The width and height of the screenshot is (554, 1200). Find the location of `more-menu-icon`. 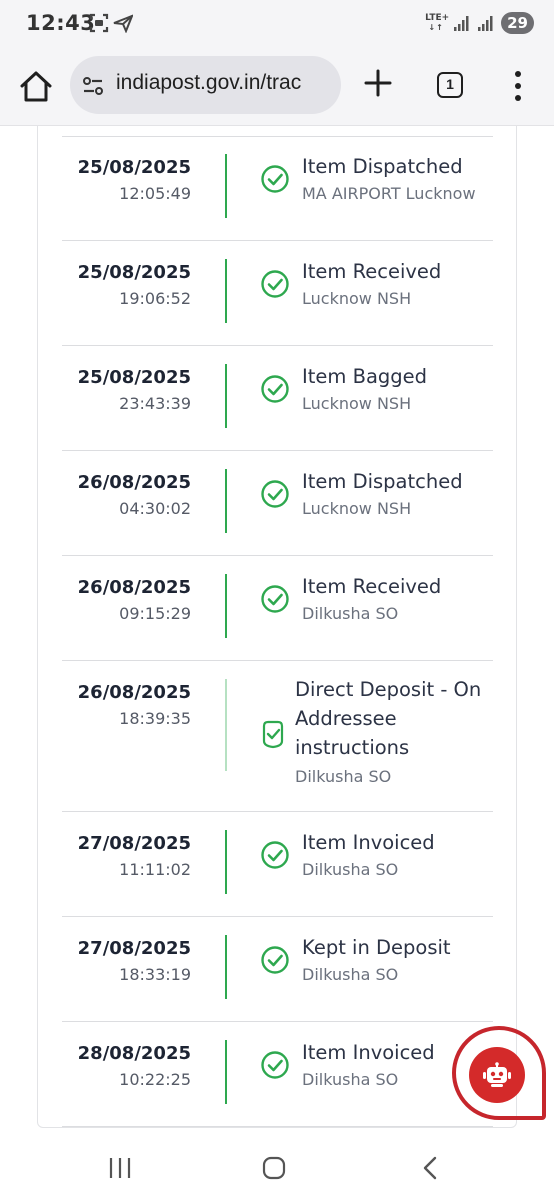

more-menu-icon is located at coordinates (518, 86).